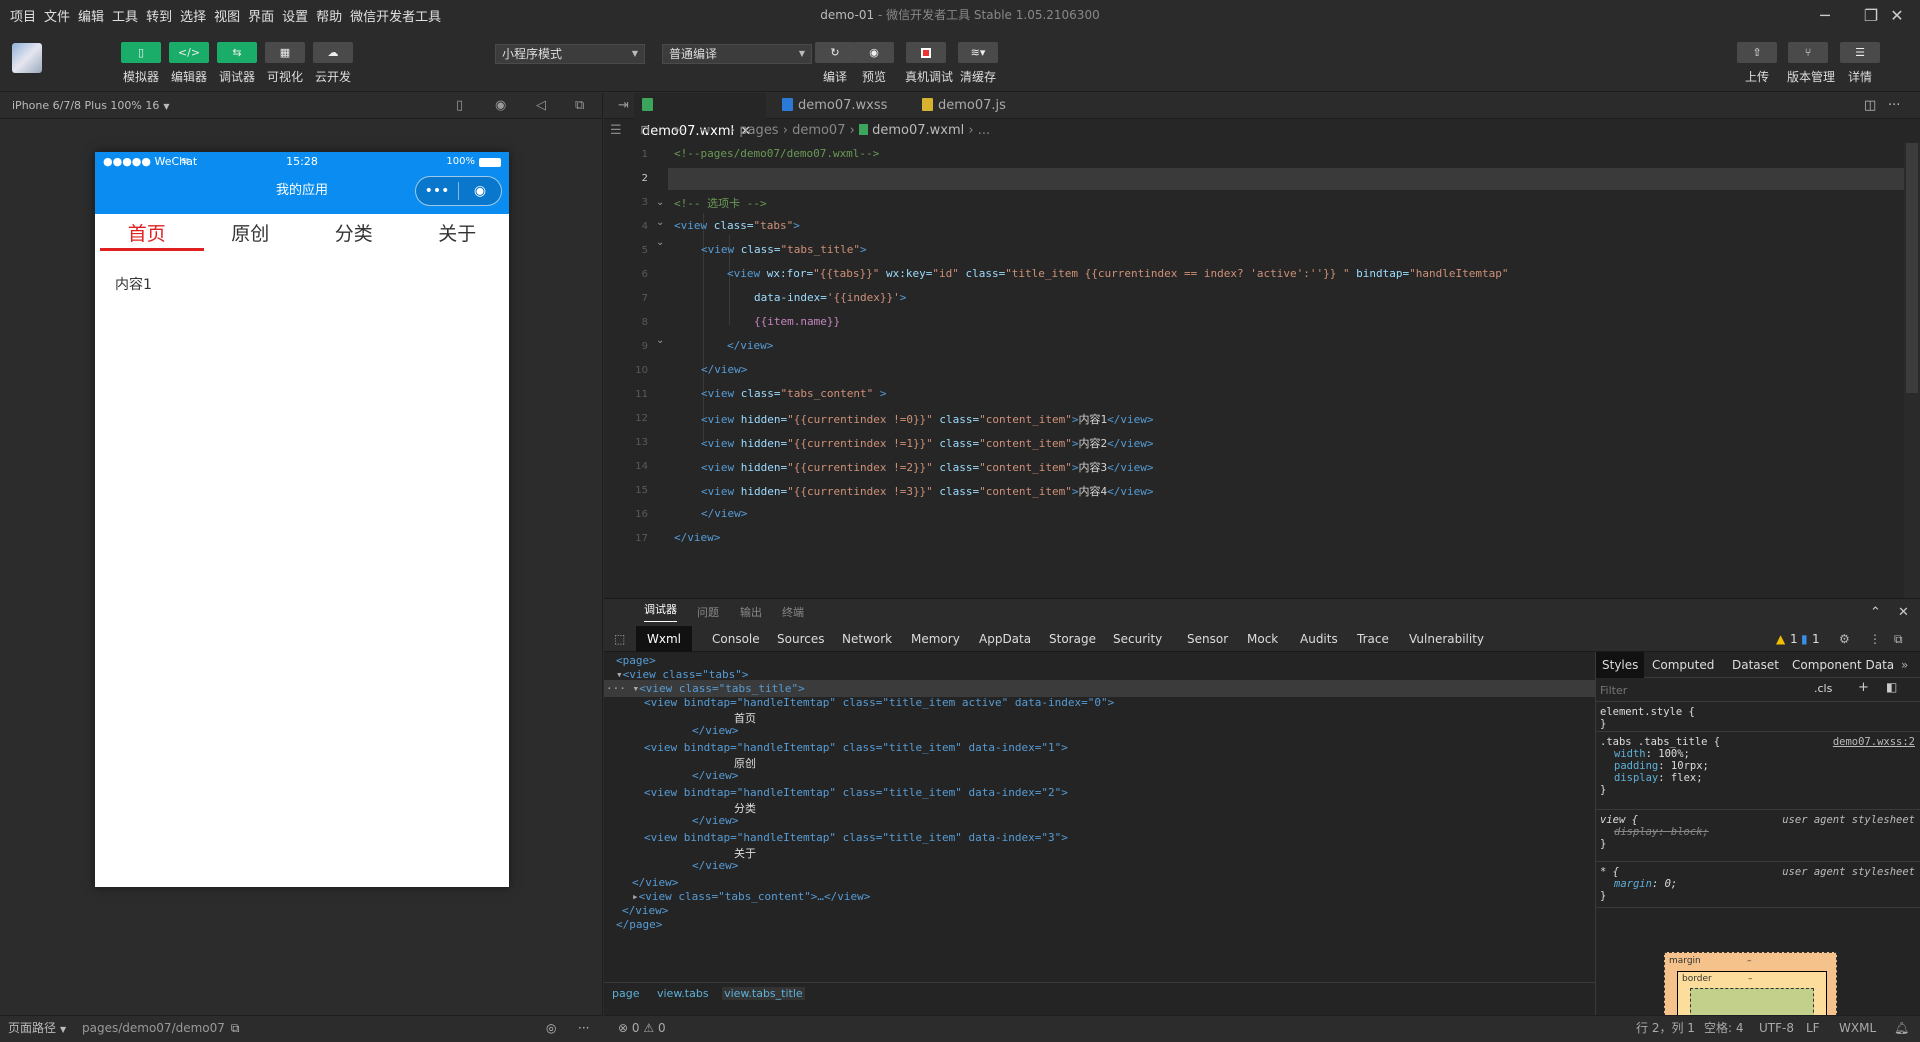 This screenshot has width=1920, height=1042. I want to click on tab-styles: Styles, so click(1620, 665).